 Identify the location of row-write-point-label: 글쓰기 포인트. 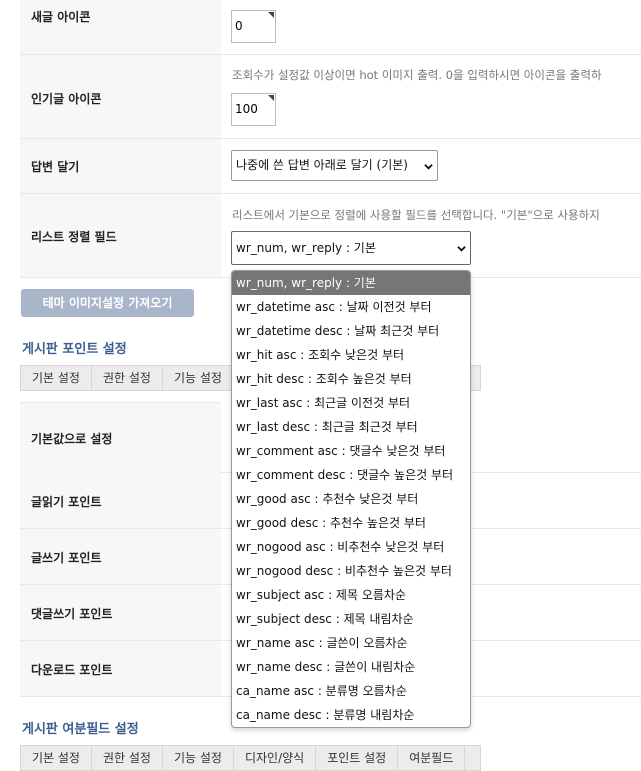
(66, 558).